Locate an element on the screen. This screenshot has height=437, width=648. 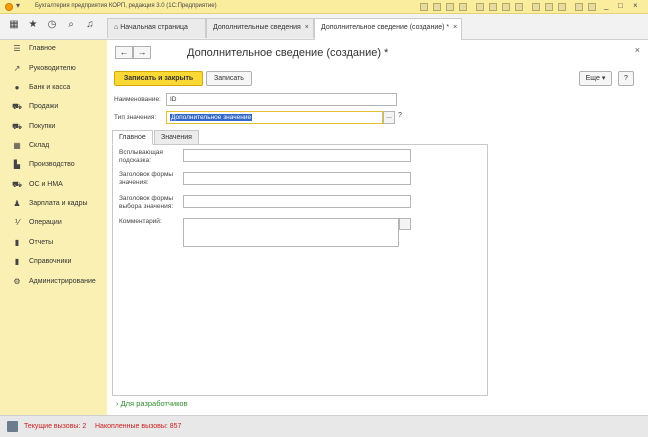
sales-icon: ⛟ is located at coordinates (17, 106).